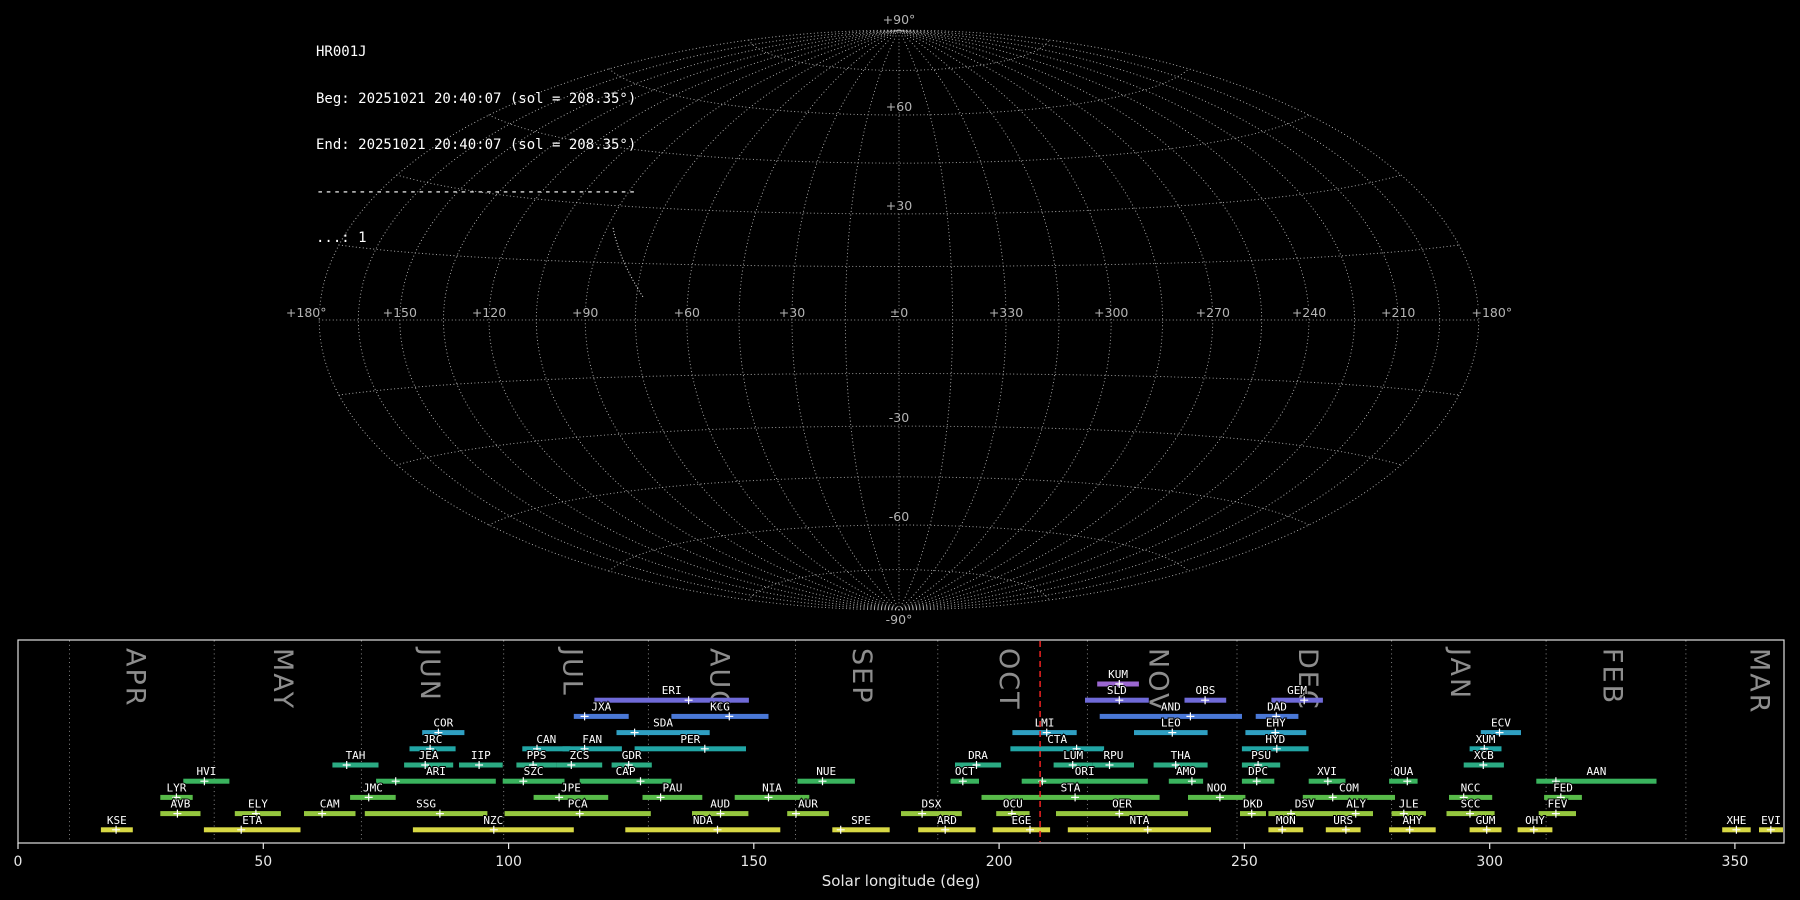 This screenshot has height=900, width=1800. What do you see at coordinates (1217, 787) in the screenshot?
I see `shower-code-label: NOO` at bounding box center [1217, 787].